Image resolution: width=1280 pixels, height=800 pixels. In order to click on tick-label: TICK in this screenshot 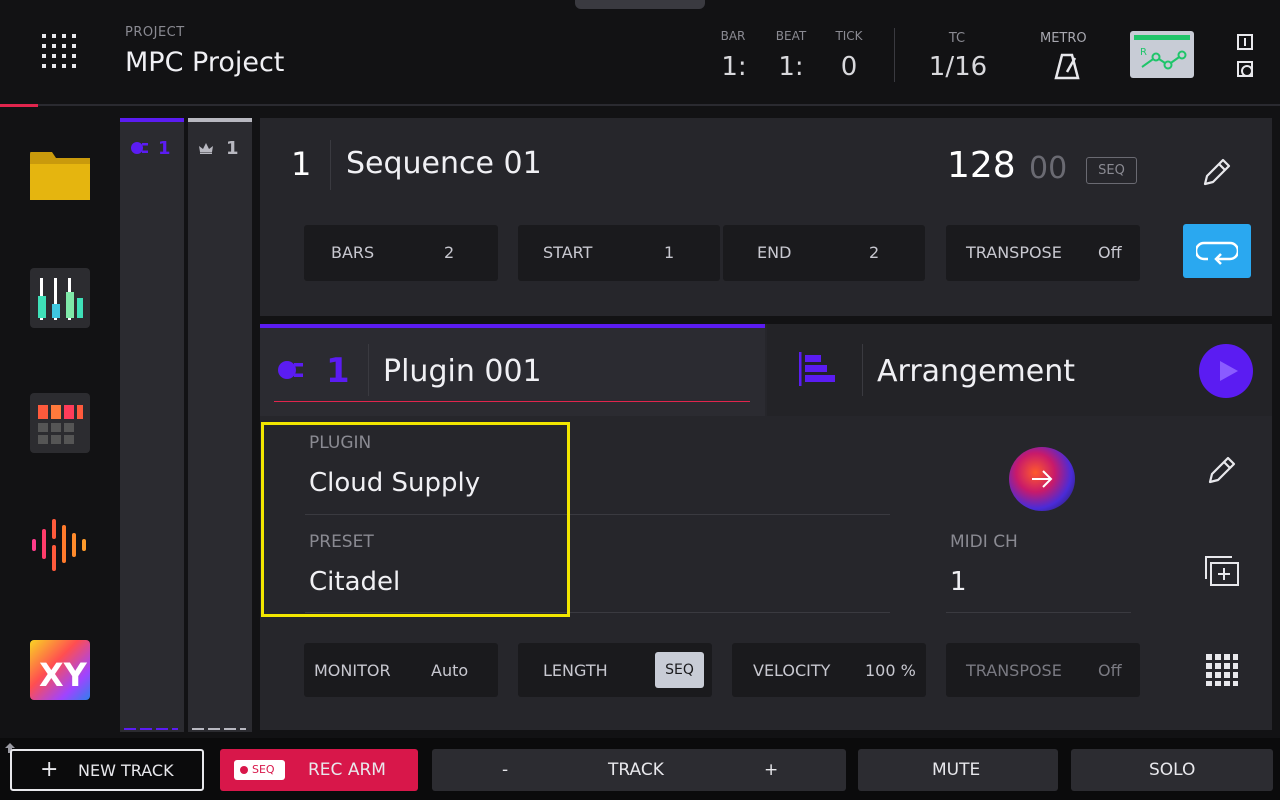, I will do `click(849, 36)`.